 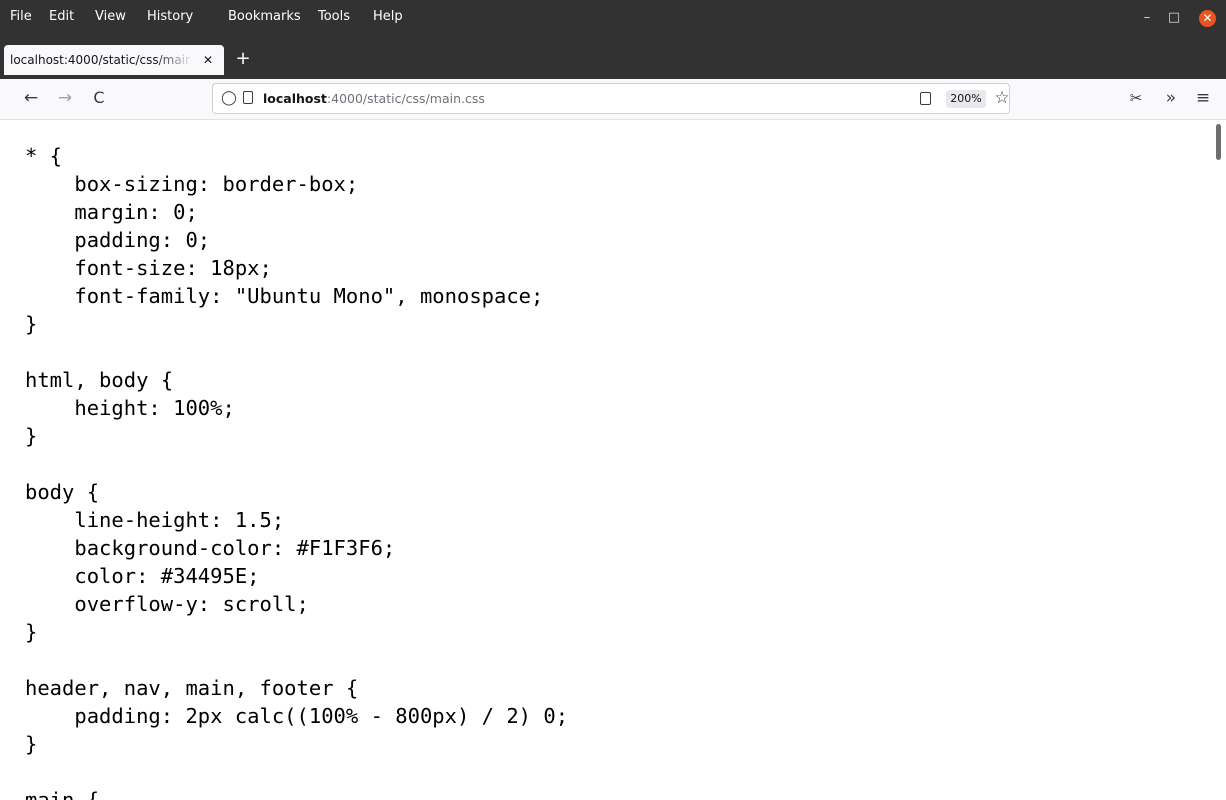 What do you see at coordinates (208, 60) in the screenshot?
I see `tab-close-icon: ✕` at bounding box center [208, 60].